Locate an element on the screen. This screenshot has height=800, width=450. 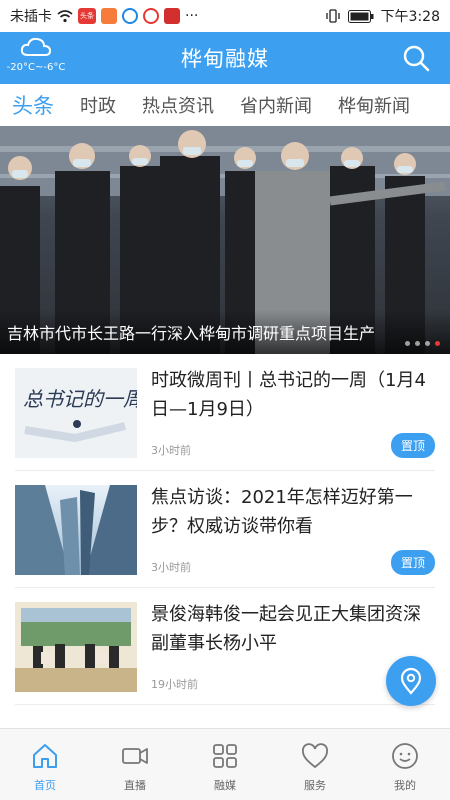
news-thumbnail: 总书记的一周 is located at coordinates (76, 413).